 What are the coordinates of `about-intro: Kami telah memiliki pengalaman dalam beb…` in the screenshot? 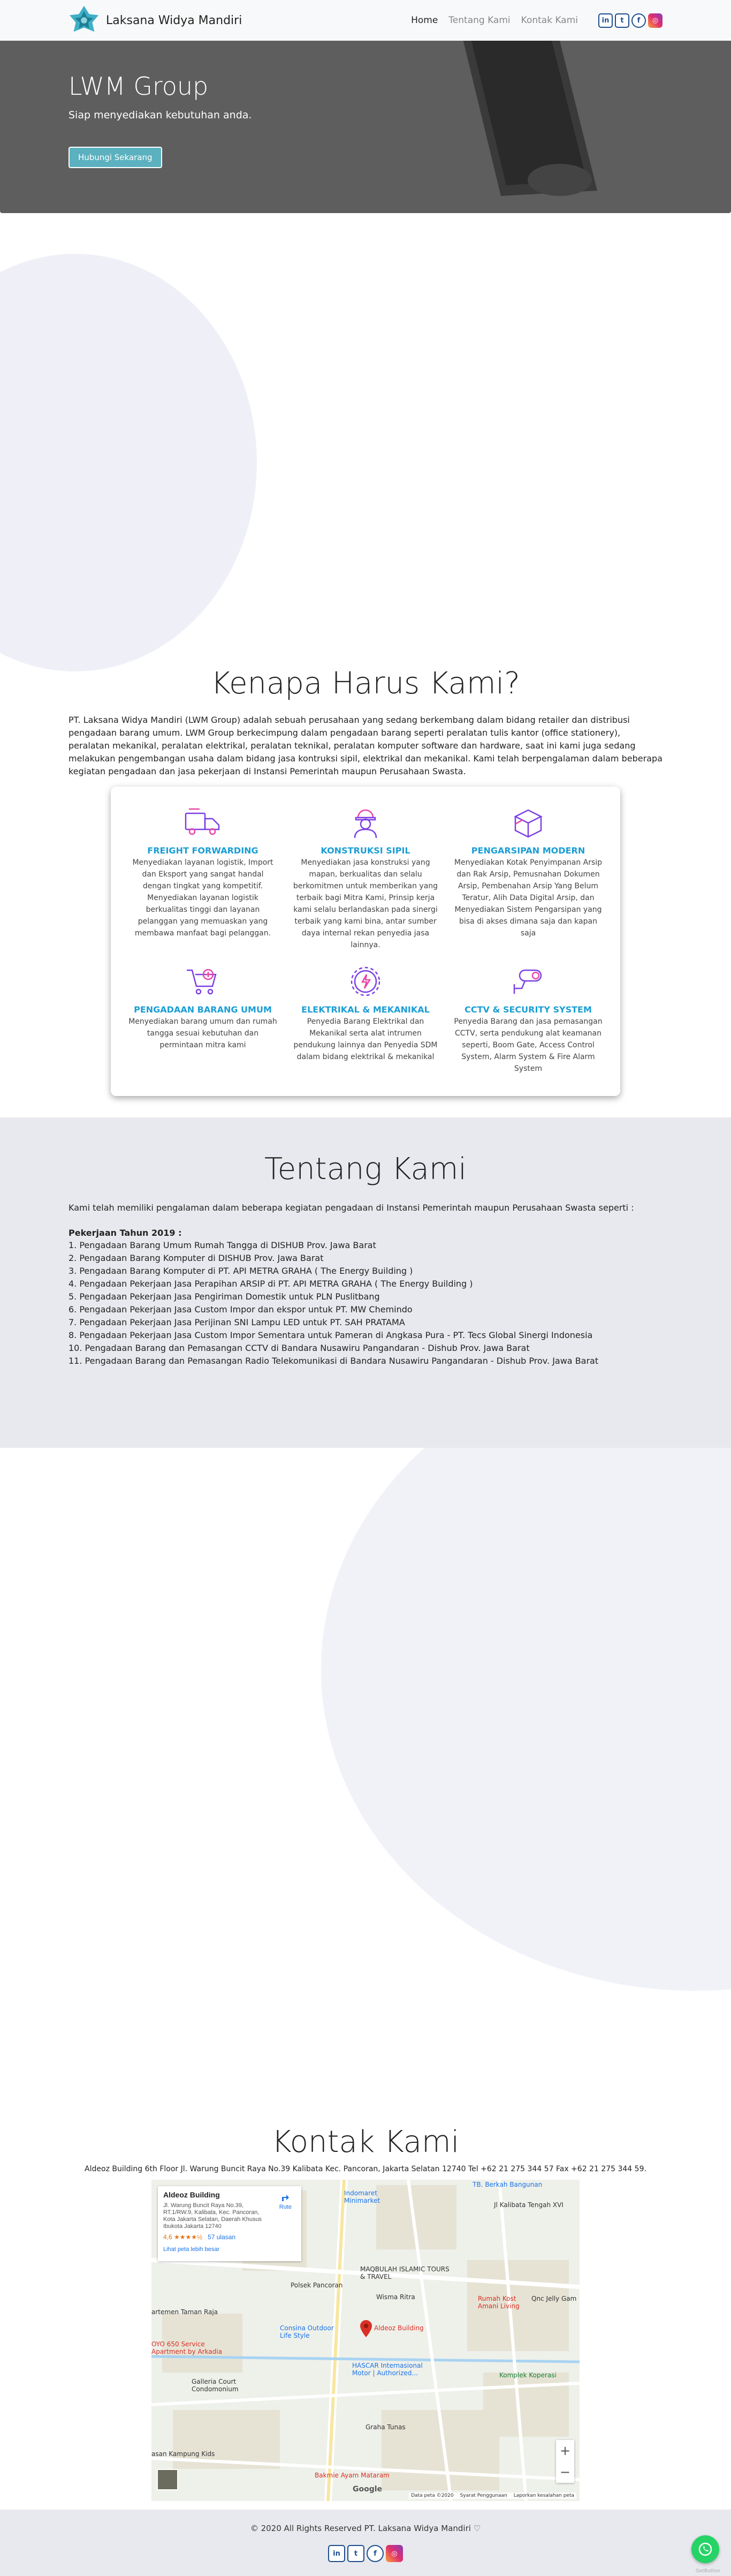 It's located at (351, 1208).